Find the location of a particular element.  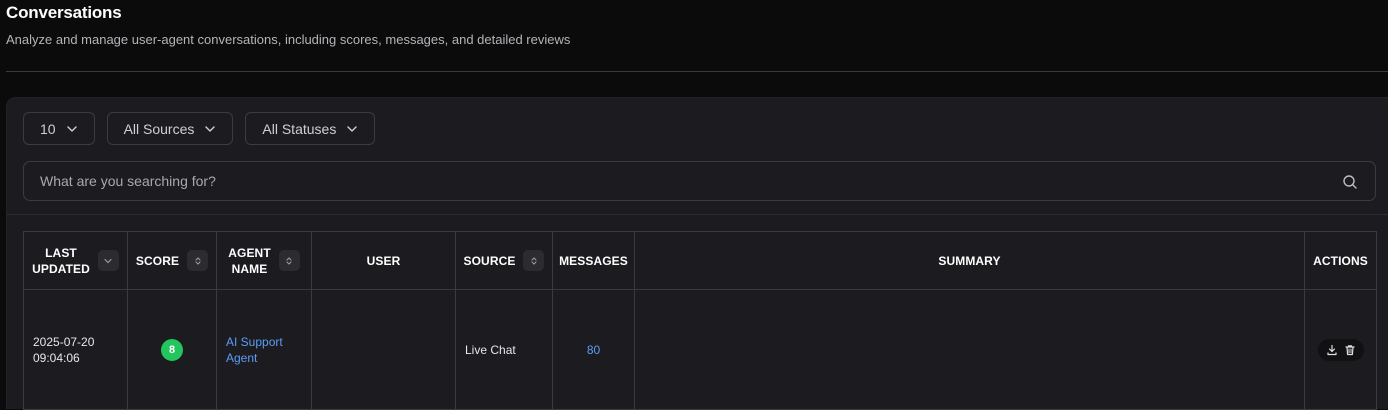

col-actions: ACTIONS is located at coordinates (1340, 260).